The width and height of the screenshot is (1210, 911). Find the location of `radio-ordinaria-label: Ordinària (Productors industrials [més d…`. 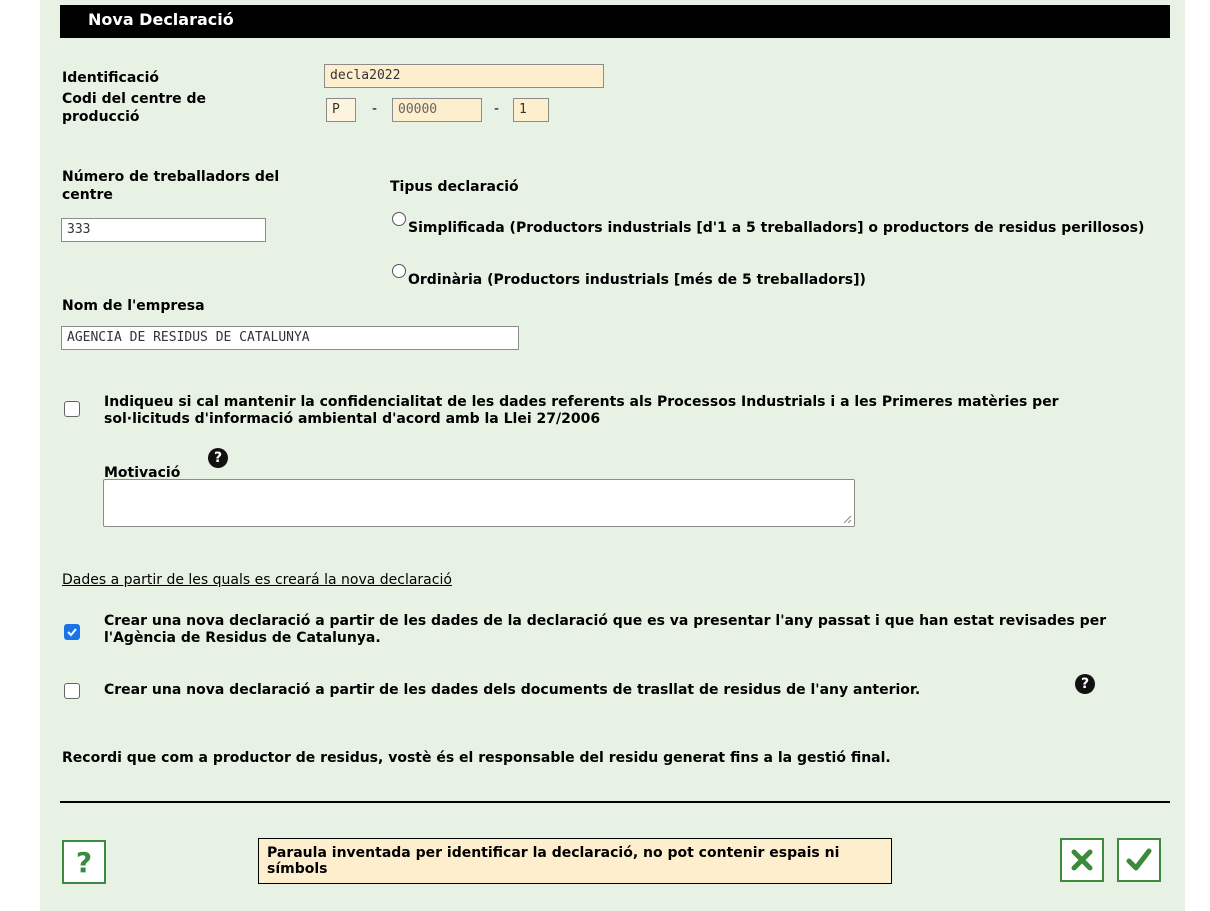

radio-ordinaria-label: Ordinària (Productors industrials [més d… is located at coordinates (637, 280).